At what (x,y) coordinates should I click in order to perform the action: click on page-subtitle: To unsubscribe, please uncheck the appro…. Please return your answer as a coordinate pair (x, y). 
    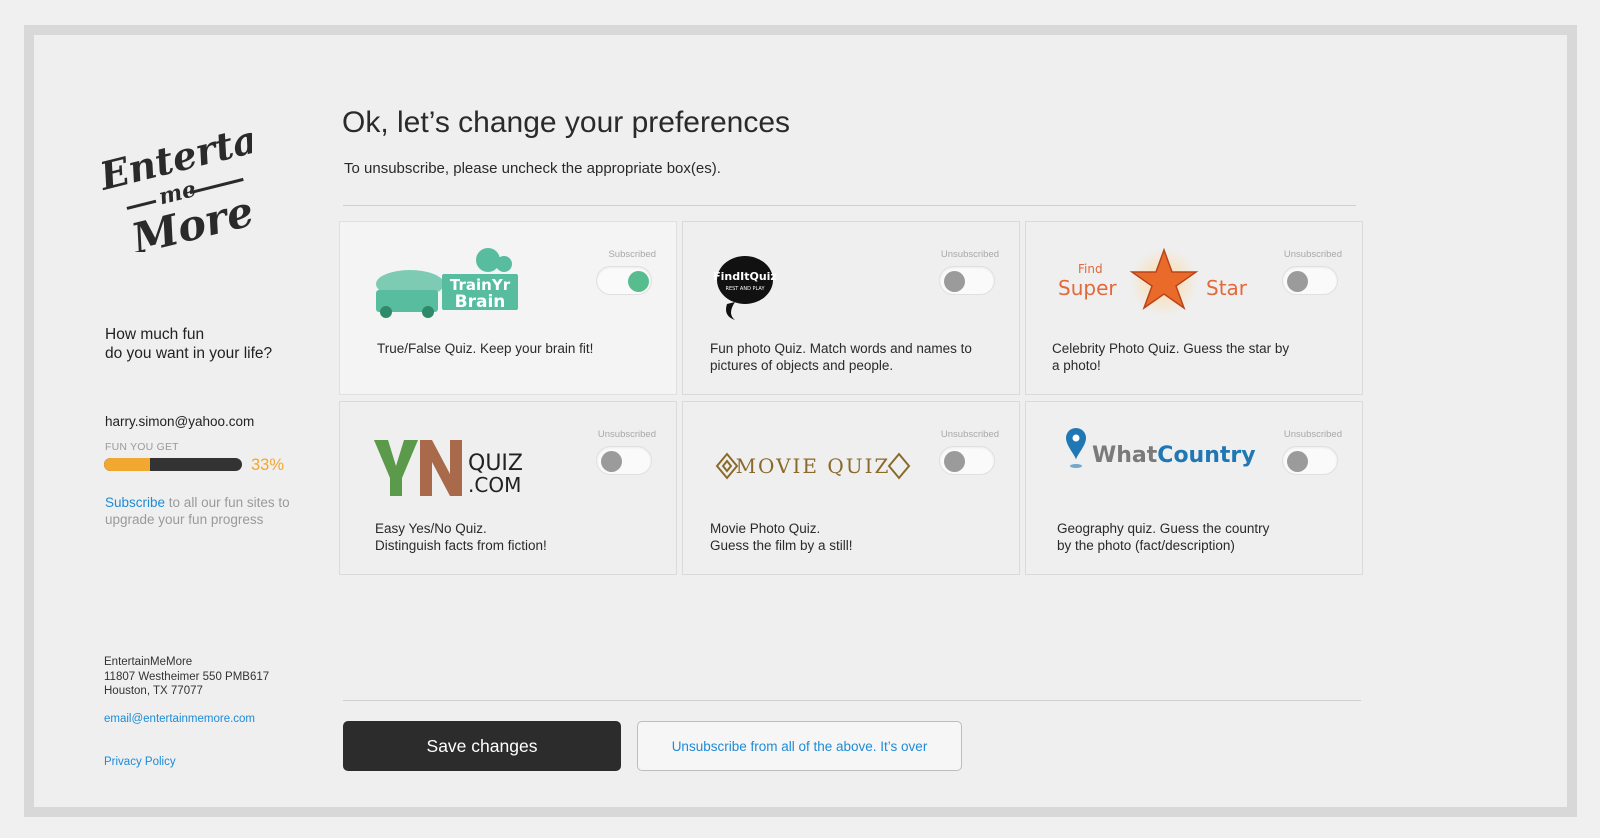
    Looking at the image, I should click on (532, 168).